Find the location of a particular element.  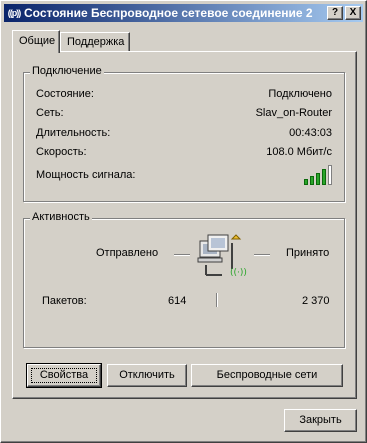

tab-general: Общие is located at coordinates (36, 41).